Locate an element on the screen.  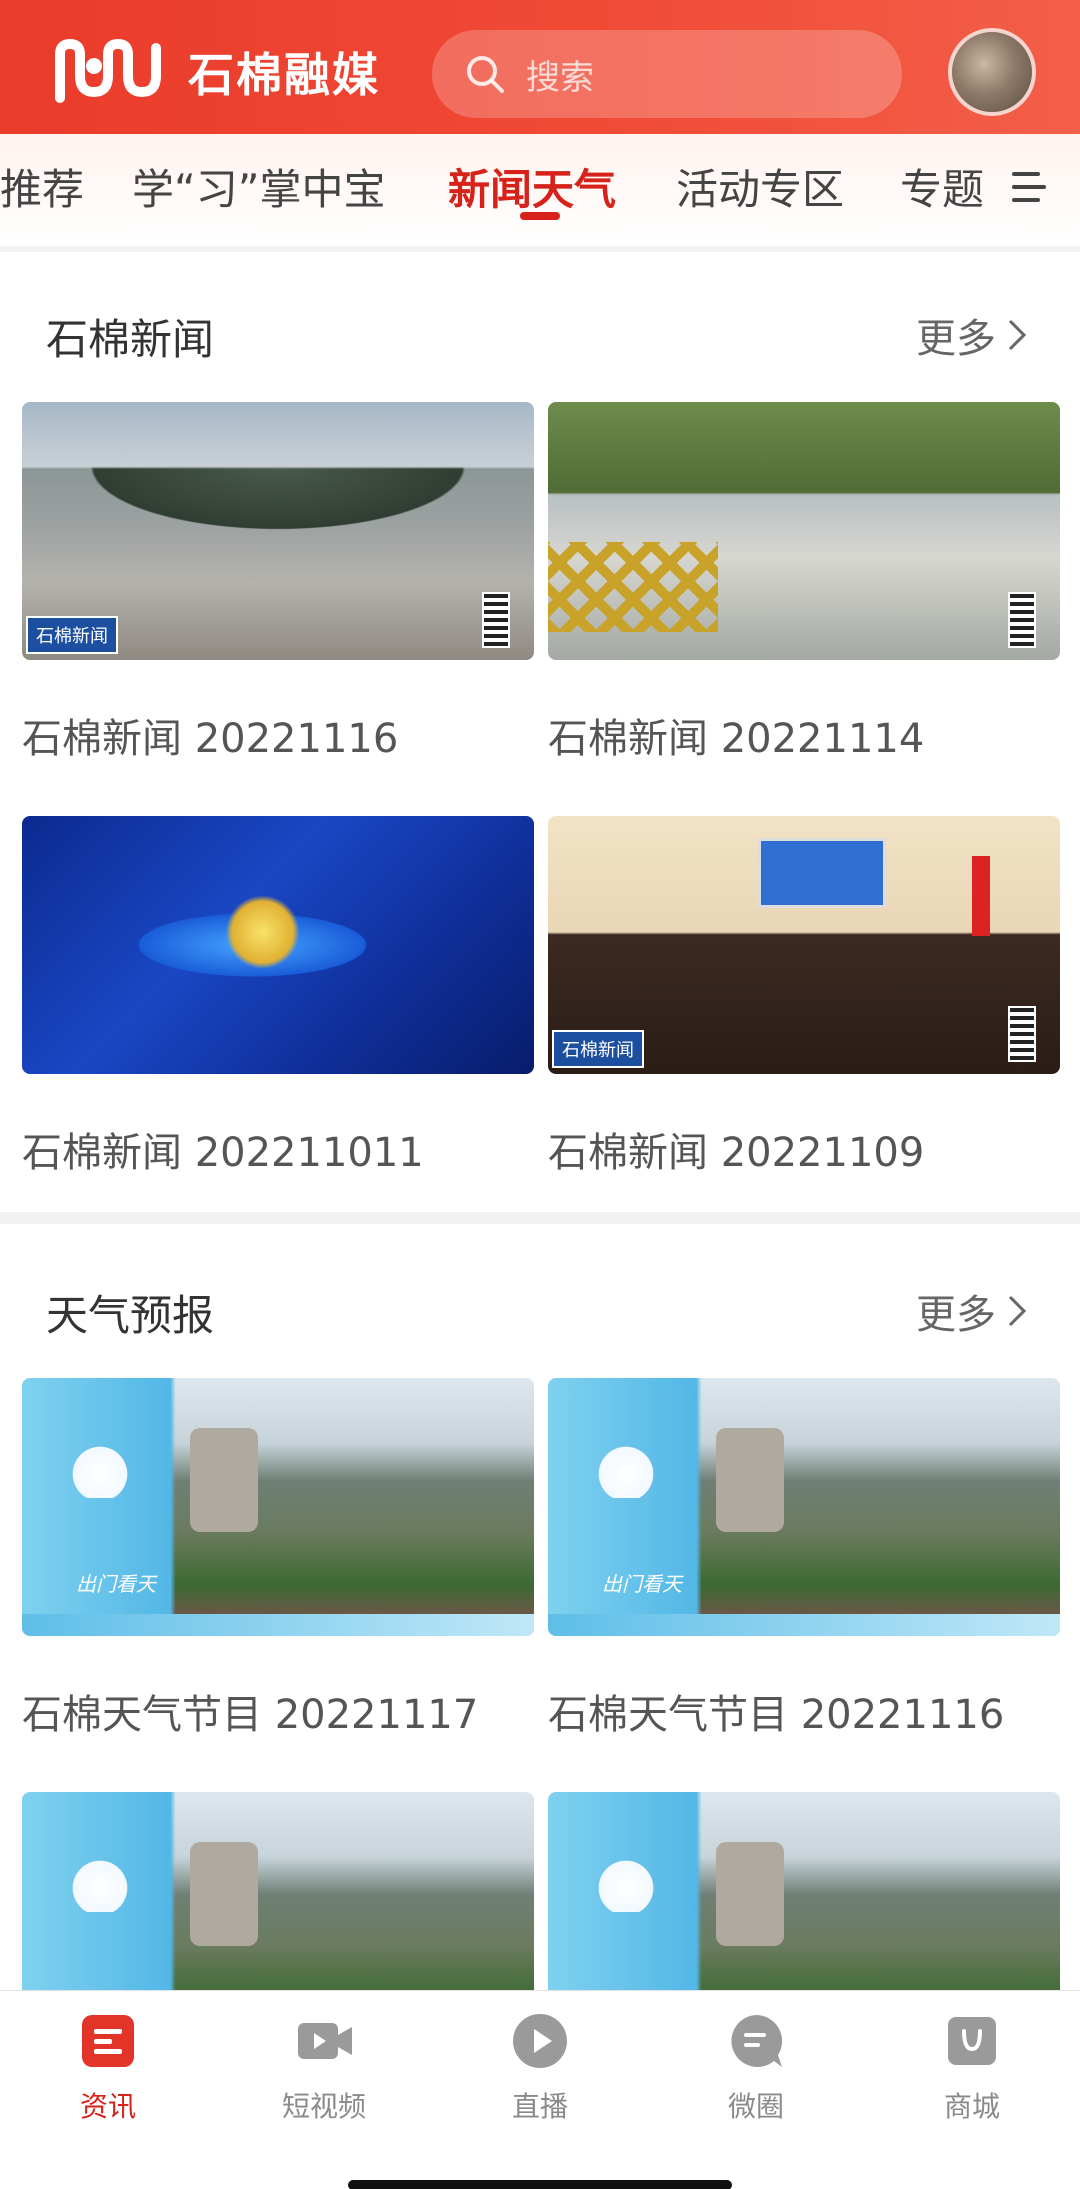
news-title: 石棉新闻 20221116 is located at coordinates (210, 739).